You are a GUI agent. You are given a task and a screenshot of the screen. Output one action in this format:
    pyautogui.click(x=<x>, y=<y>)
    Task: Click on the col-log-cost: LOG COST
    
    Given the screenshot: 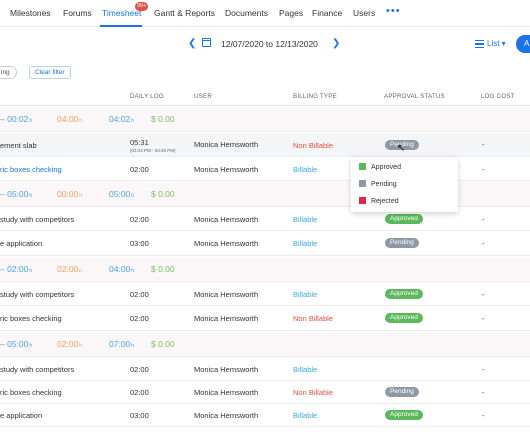 What is the action you would take?
    pyautogui.click(x=498, y=96)
    